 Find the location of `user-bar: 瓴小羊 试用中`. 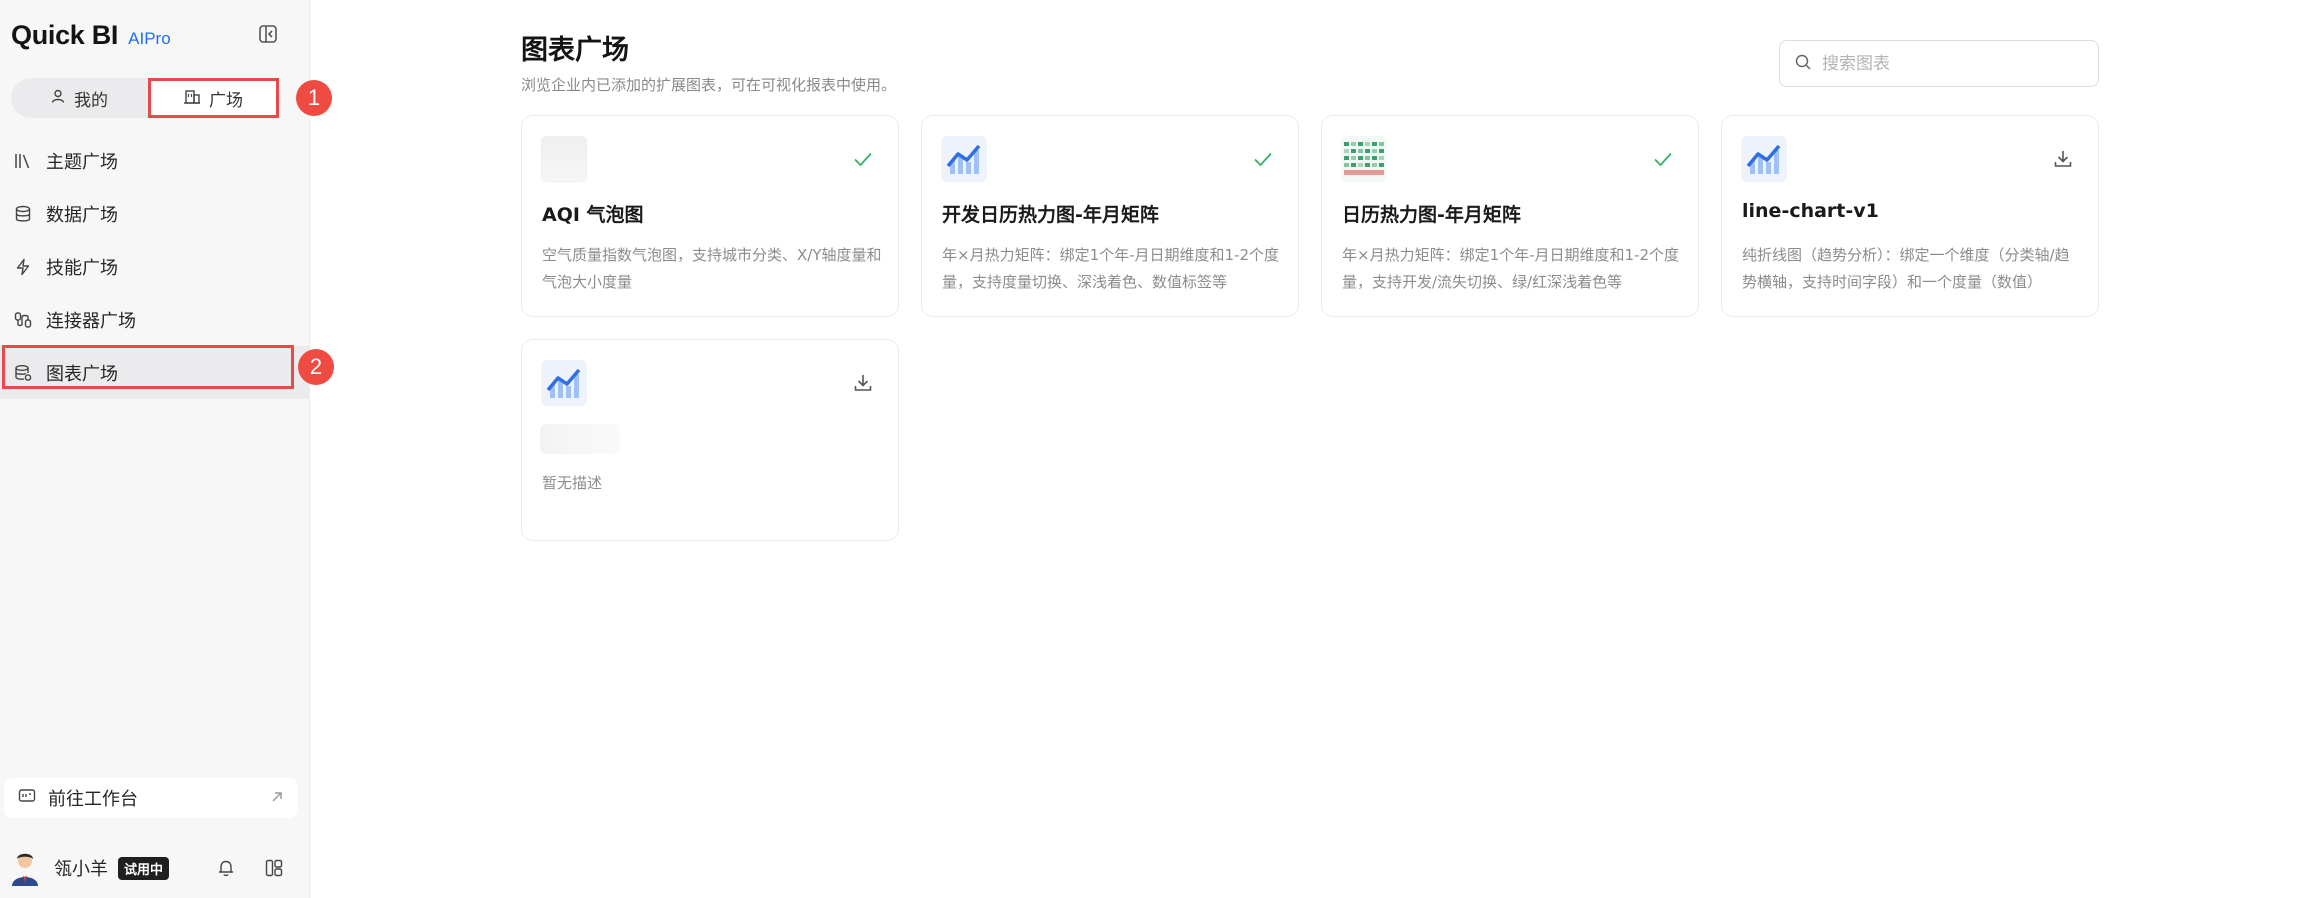

user-bar: 瓴小羊 试用中 is located at coordinates (155, 868).